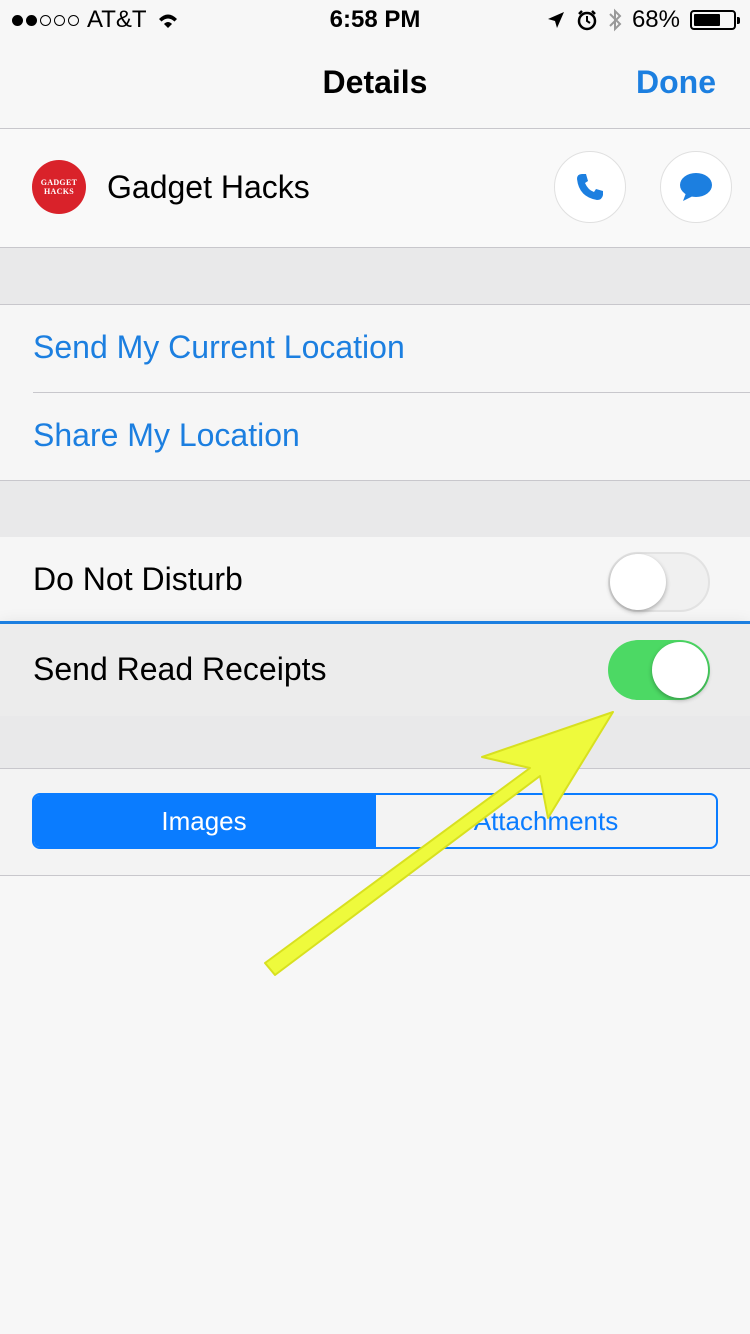 The image size is (750, 1334). I want to click on do-not-disturb-toggle, so click(659, 582).